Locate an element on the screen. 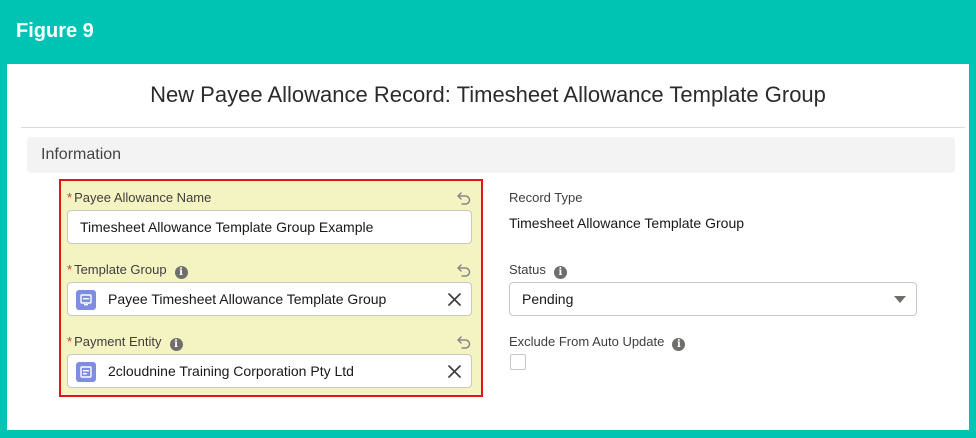  exclude-from-auto-update-label: Exclude From Auto Update i is located at coordinates (597, 342).